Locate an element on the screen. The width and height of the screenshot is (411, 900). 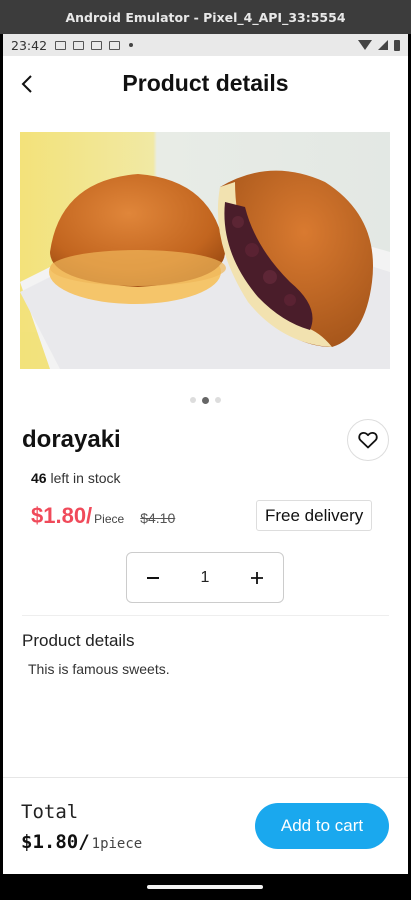
stock-label: left in stock is located at coordinates (83, 478).